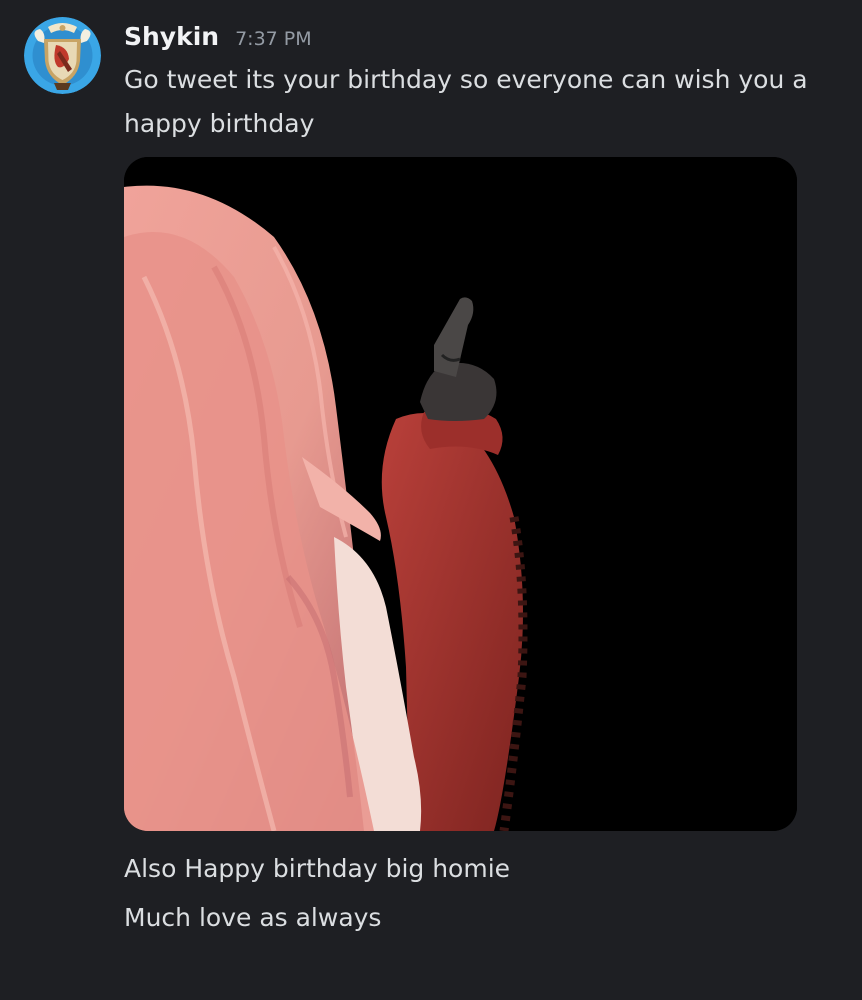  Describe the element at coordinates (171, 36) in the screenshot. I see `username: Shykin` at that location.